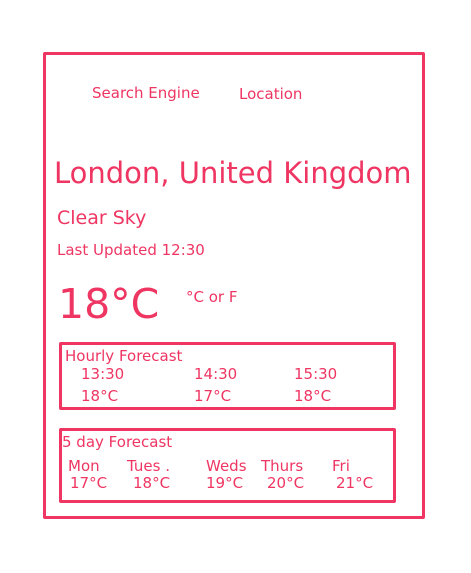 This screenshot has width=471, height=573. Describe the element at coordinates (213, 396) in the screenshot. I see `hourly-temp: 17°C` at that location.